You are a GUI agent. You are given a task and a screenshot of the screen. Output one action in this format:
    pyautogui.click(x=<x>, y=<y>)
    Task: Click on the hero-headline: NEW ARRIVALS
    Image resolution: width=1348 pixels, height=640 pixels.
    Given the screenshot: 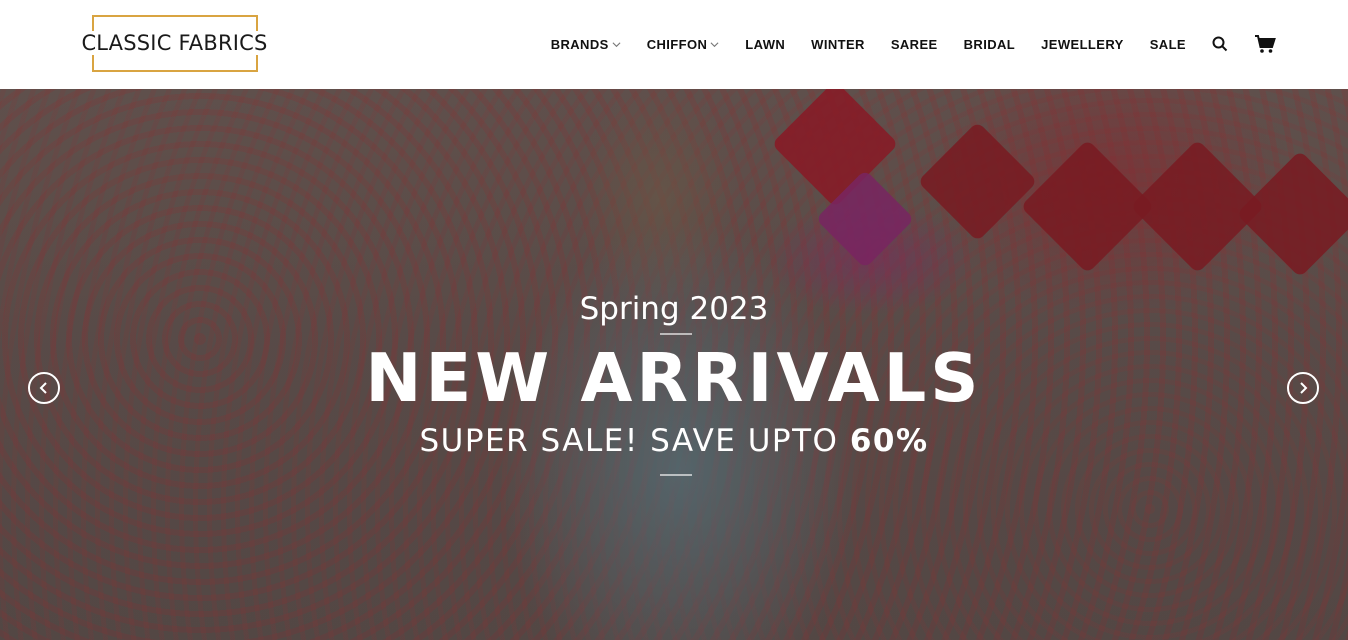 What is the action you would take?
    pyautogui.click(x=674, y=378)
    